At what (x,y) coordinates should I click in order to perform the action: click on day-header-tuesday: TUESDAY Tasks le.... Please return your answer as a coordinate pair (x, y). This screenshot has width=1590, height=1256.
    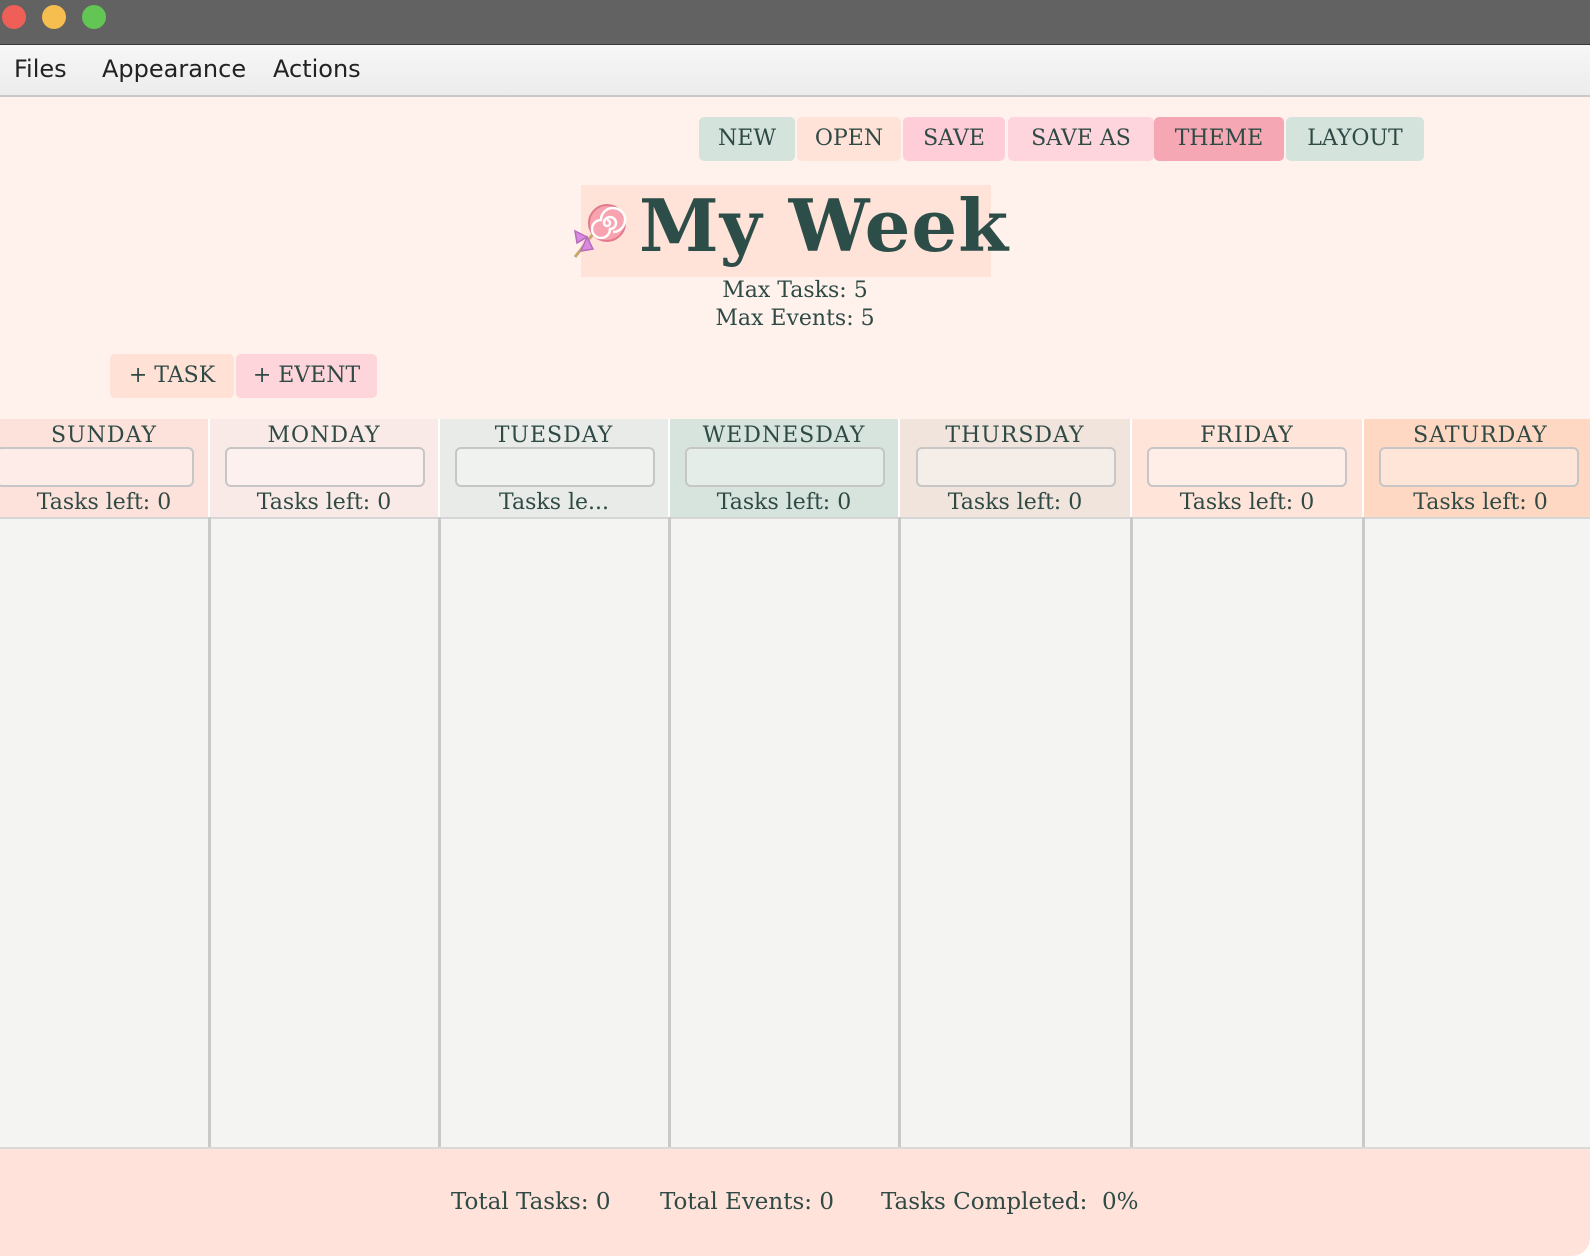
    Looking at the image, I should click on (554, 469).